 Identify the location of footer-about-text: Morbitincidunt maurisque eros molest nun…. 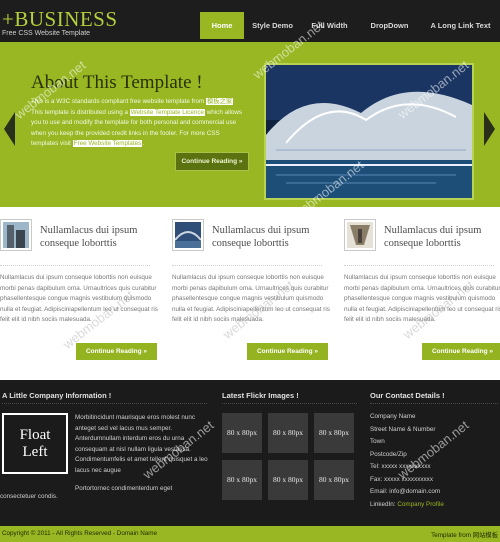
(145, 454).